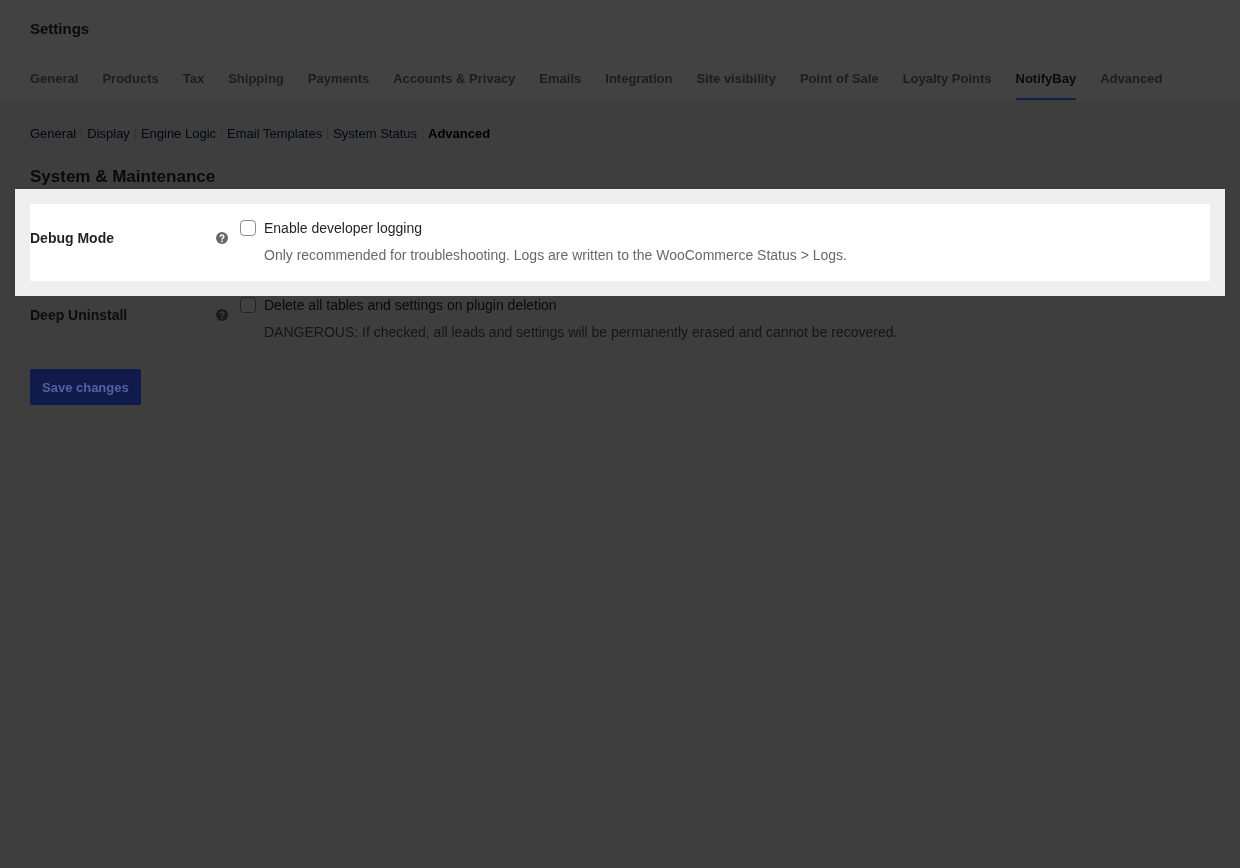 The image size is (1240, 868). I want to click on section-link: Display, so click(108, 134).